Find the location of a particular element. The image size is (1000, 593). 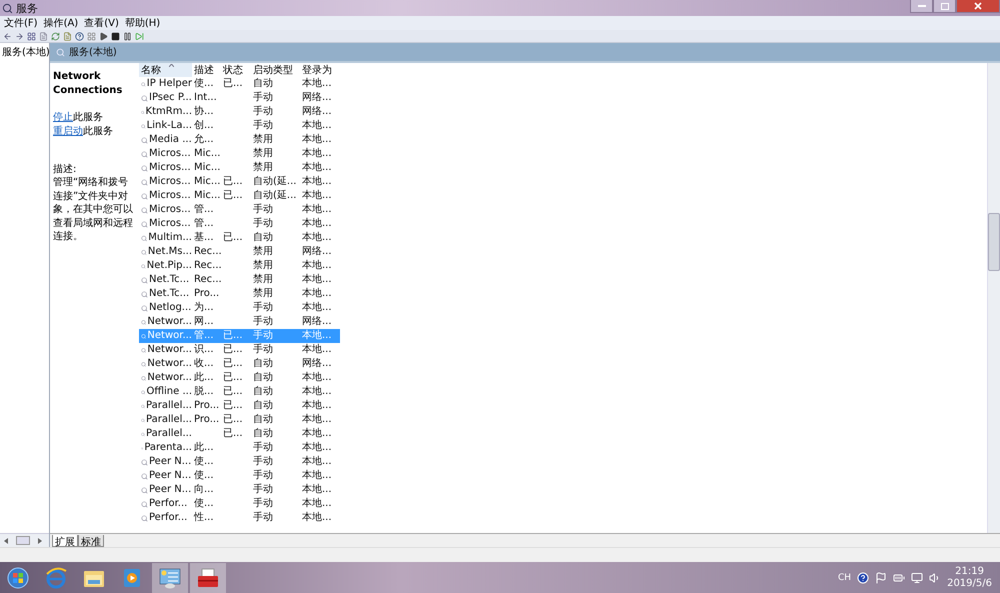

services-app-icon is located at coordinates (170, 577).